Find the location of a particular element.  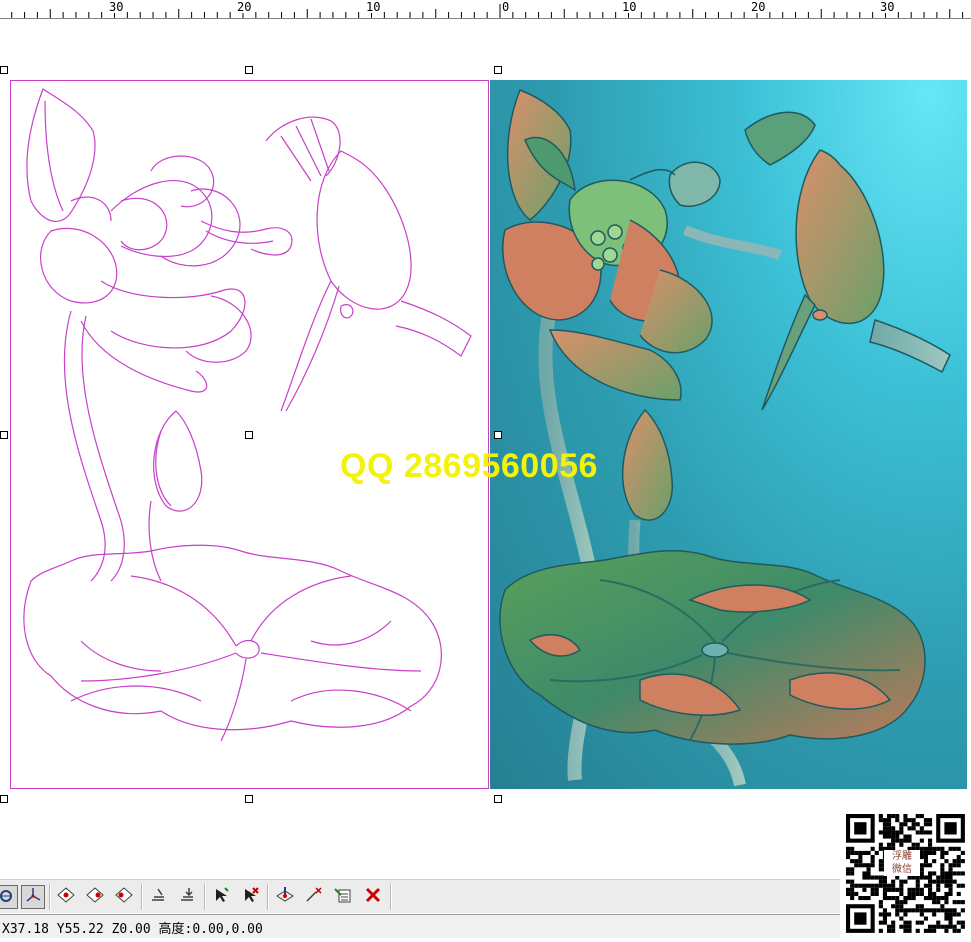

list-edit-button is located at coordinates (343, 897).